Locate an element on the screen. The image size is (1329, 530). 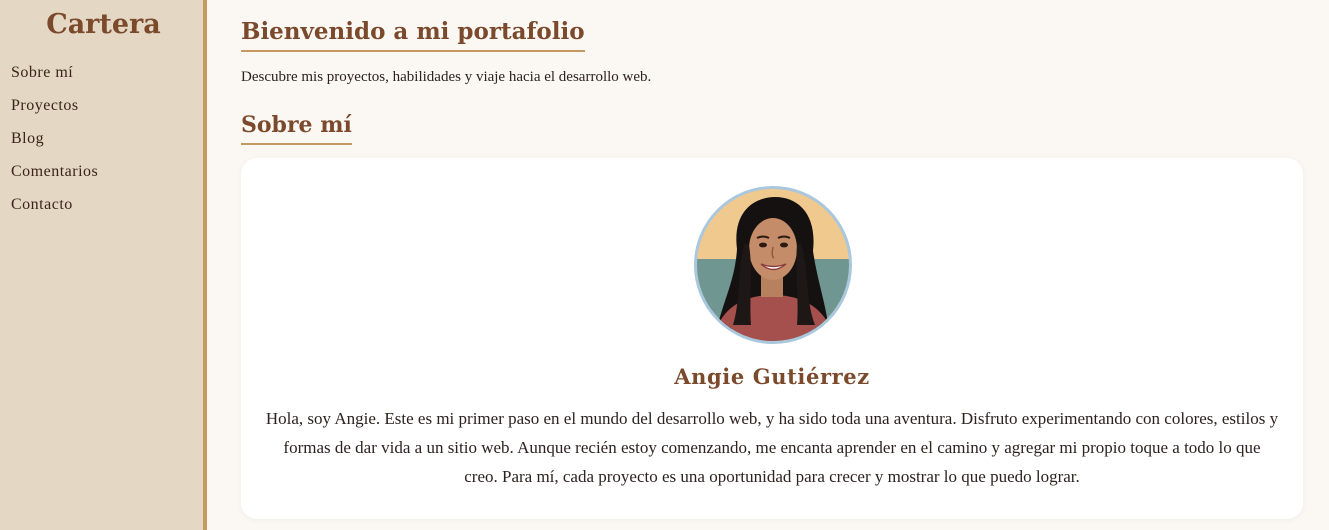
portrait-illustration is located at coordinates (773, 265).